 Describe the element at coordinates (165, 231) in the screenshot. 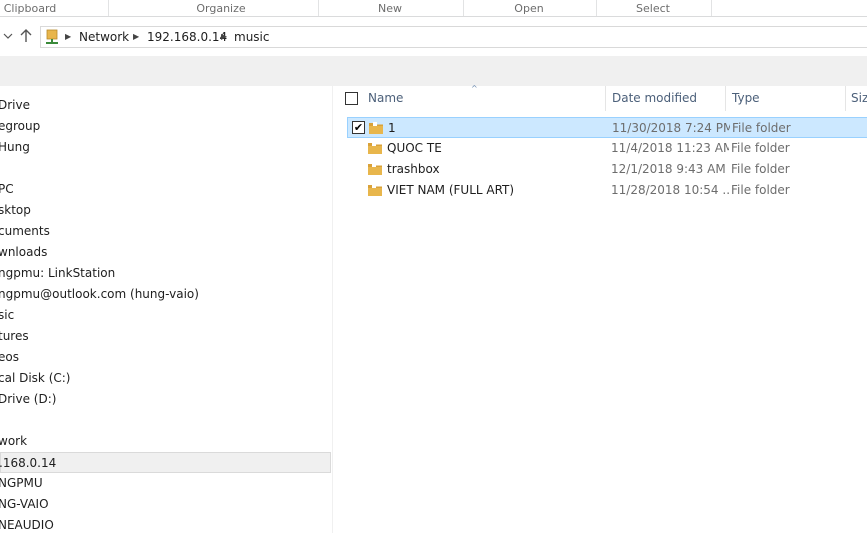

I see `nav-item: cuments` at that location.